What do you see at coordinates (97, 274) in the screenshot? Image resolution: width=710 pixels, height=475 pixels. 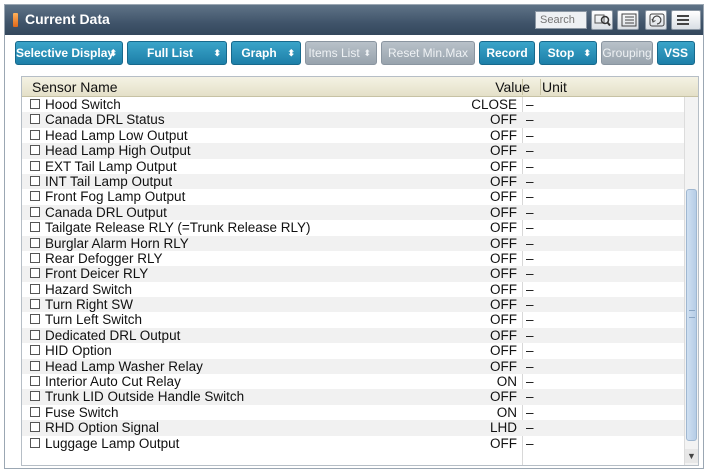 I see `sensor-name: Front Deicer RLY` at bounding box center [97, 274].